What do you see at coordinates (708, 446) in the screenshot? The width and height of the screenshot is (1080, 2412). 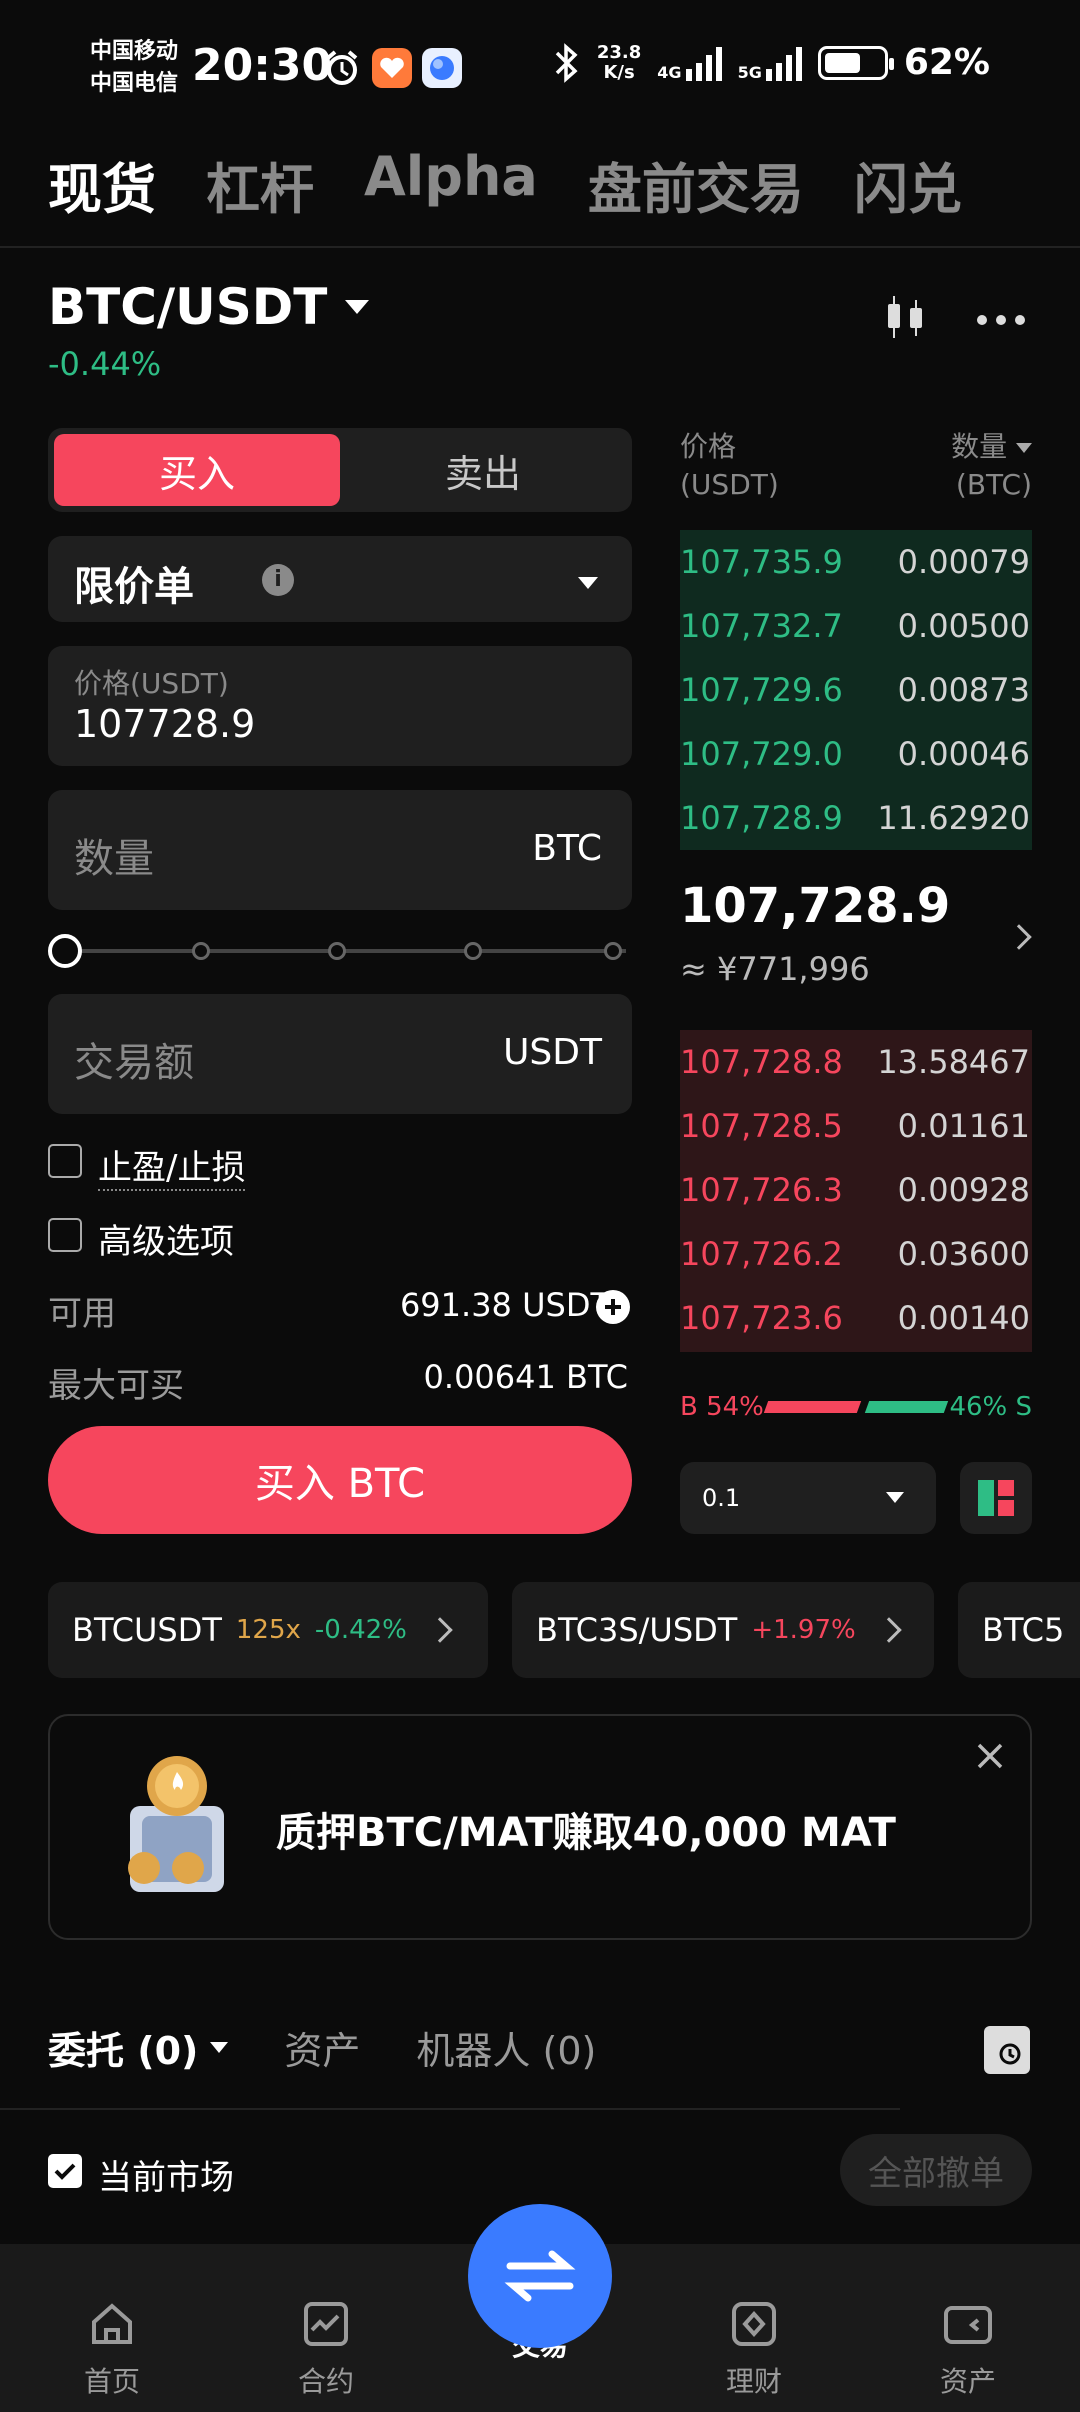 I see `ob-price-header-1: 价格` at bounding box center [708, 446].